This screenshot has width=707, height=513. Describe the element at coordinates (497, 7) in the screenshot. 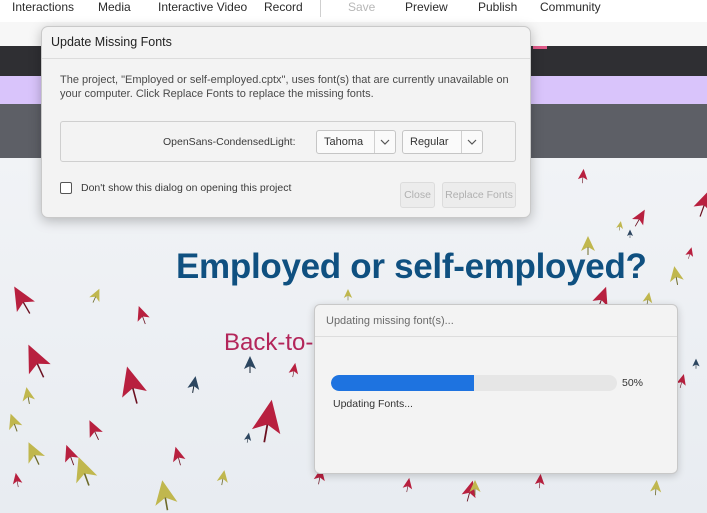

I see `publish-button: Publish` at that location.